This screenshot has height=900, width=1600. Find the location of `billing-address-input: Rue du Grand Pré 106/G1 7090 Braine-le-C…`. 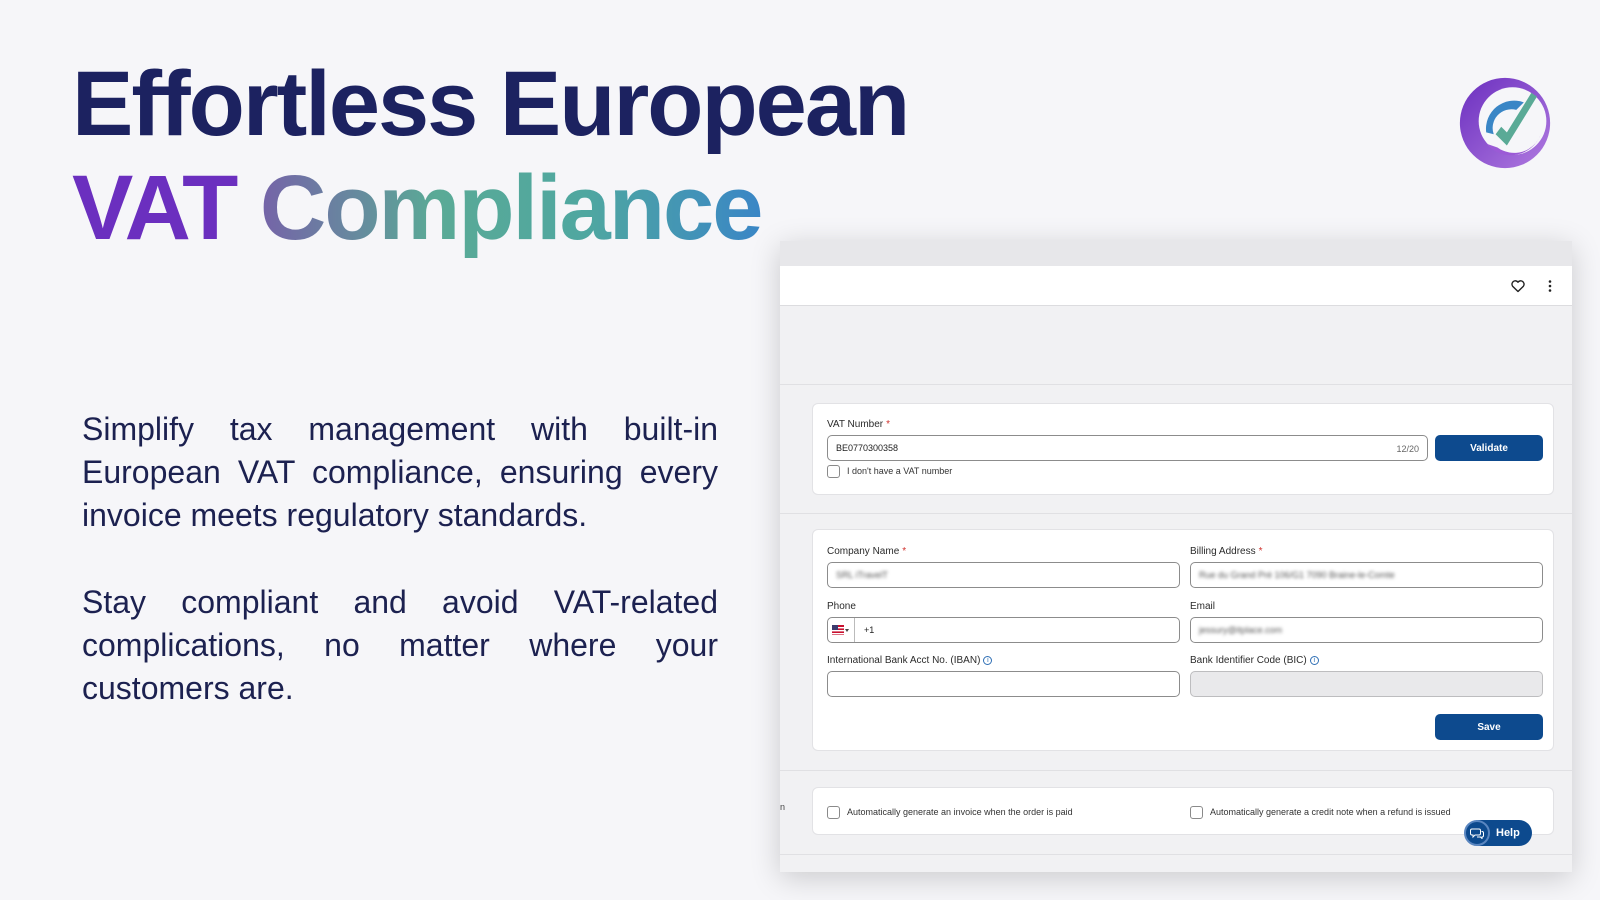

billing-address-input: Rue du Grand Pré 106/G1 7090 Braine-le-C… is located at coordinates (1366, 575).